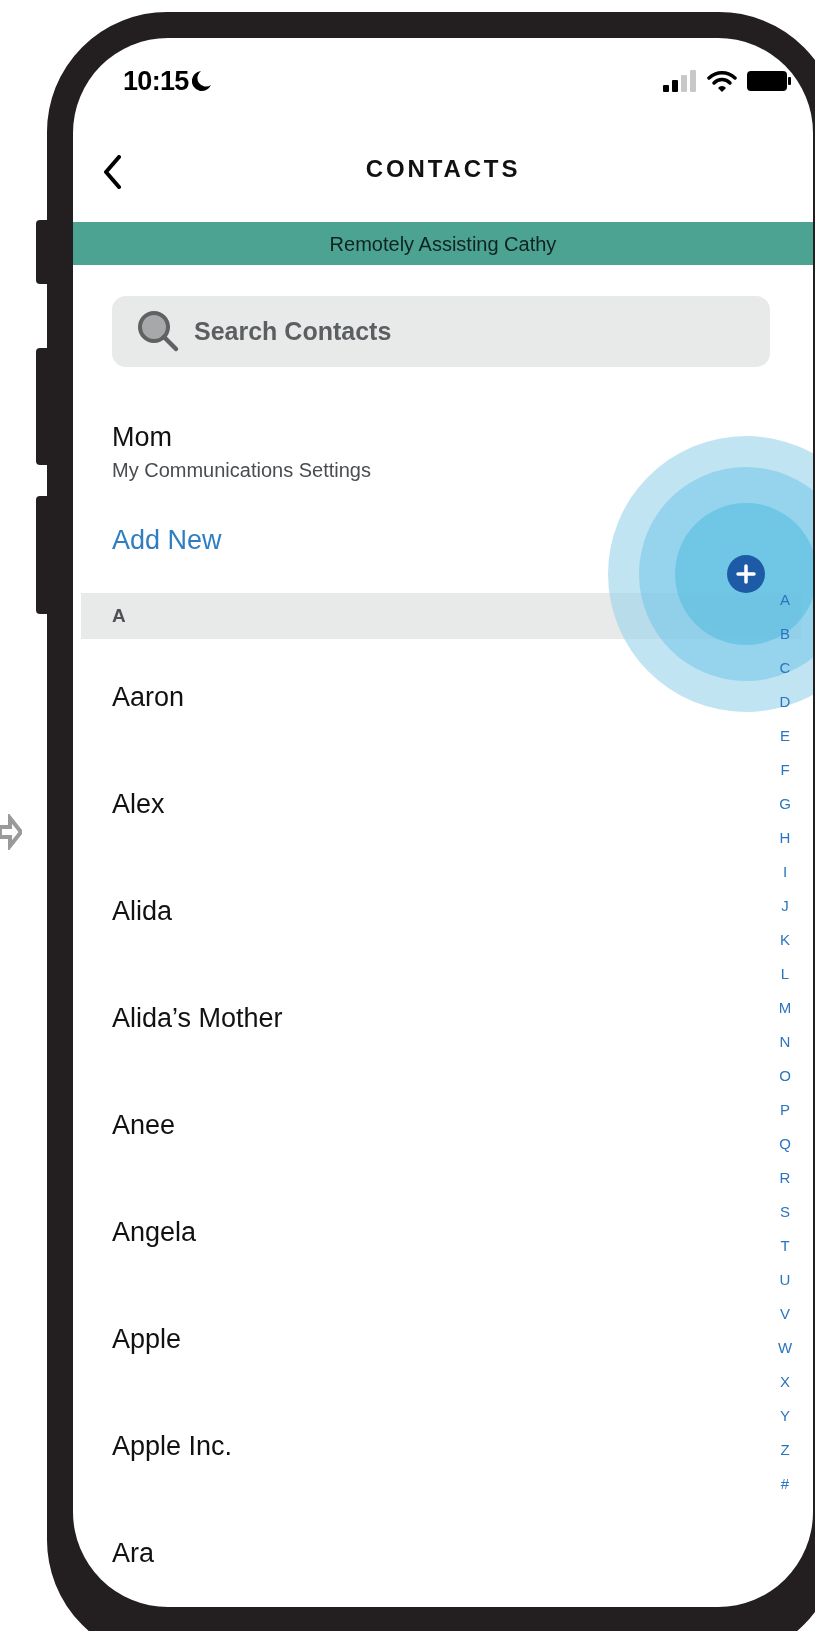 Image resolution: width=815 pixels, height=1631 pixels. What do you see at coordinates (201, 81) in the screenshot?
I see `moon-icon` at bounding box center [201, 81].